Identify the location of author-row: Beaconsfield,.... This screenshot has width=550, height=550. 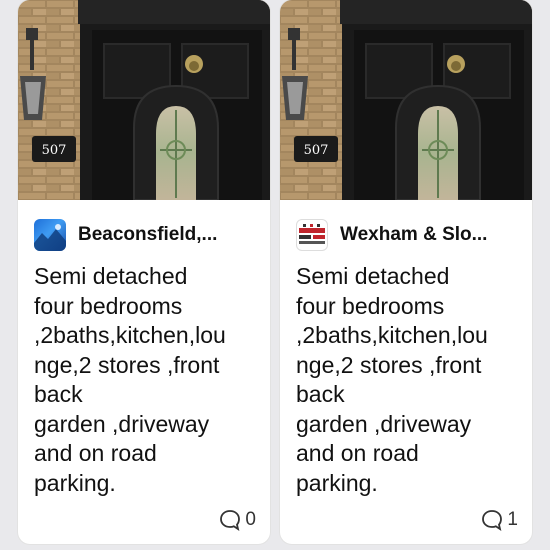
(147, 235).